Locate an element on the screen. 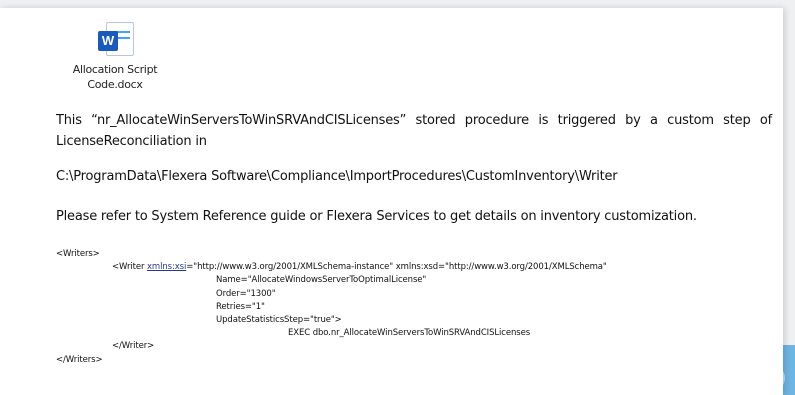 This screenshot has width=795, height=395. xml-writers-close: </Writers> is located at coordinates (79, 359).